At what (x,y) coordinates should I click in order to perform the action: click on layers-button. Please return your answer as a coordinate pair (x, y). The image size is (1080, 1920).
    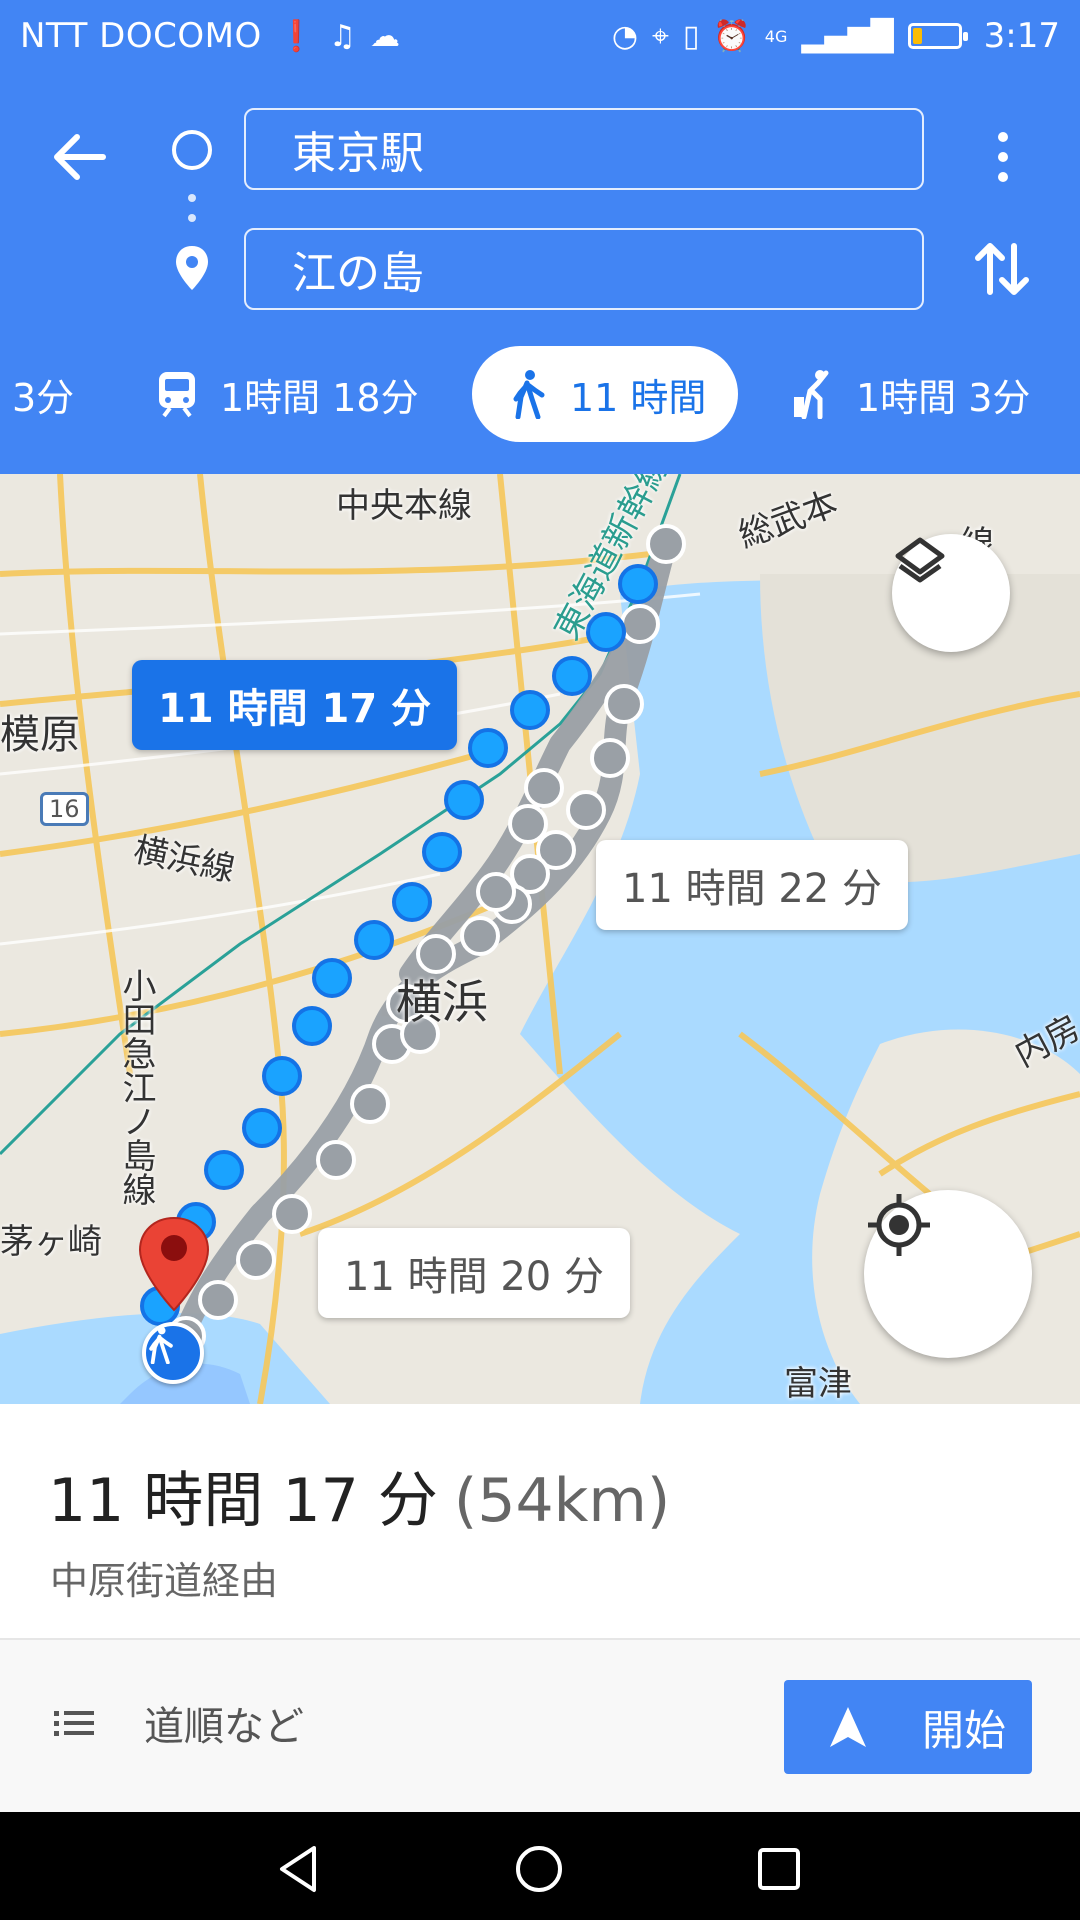
    Looking at the image, I should click on (951, 593).